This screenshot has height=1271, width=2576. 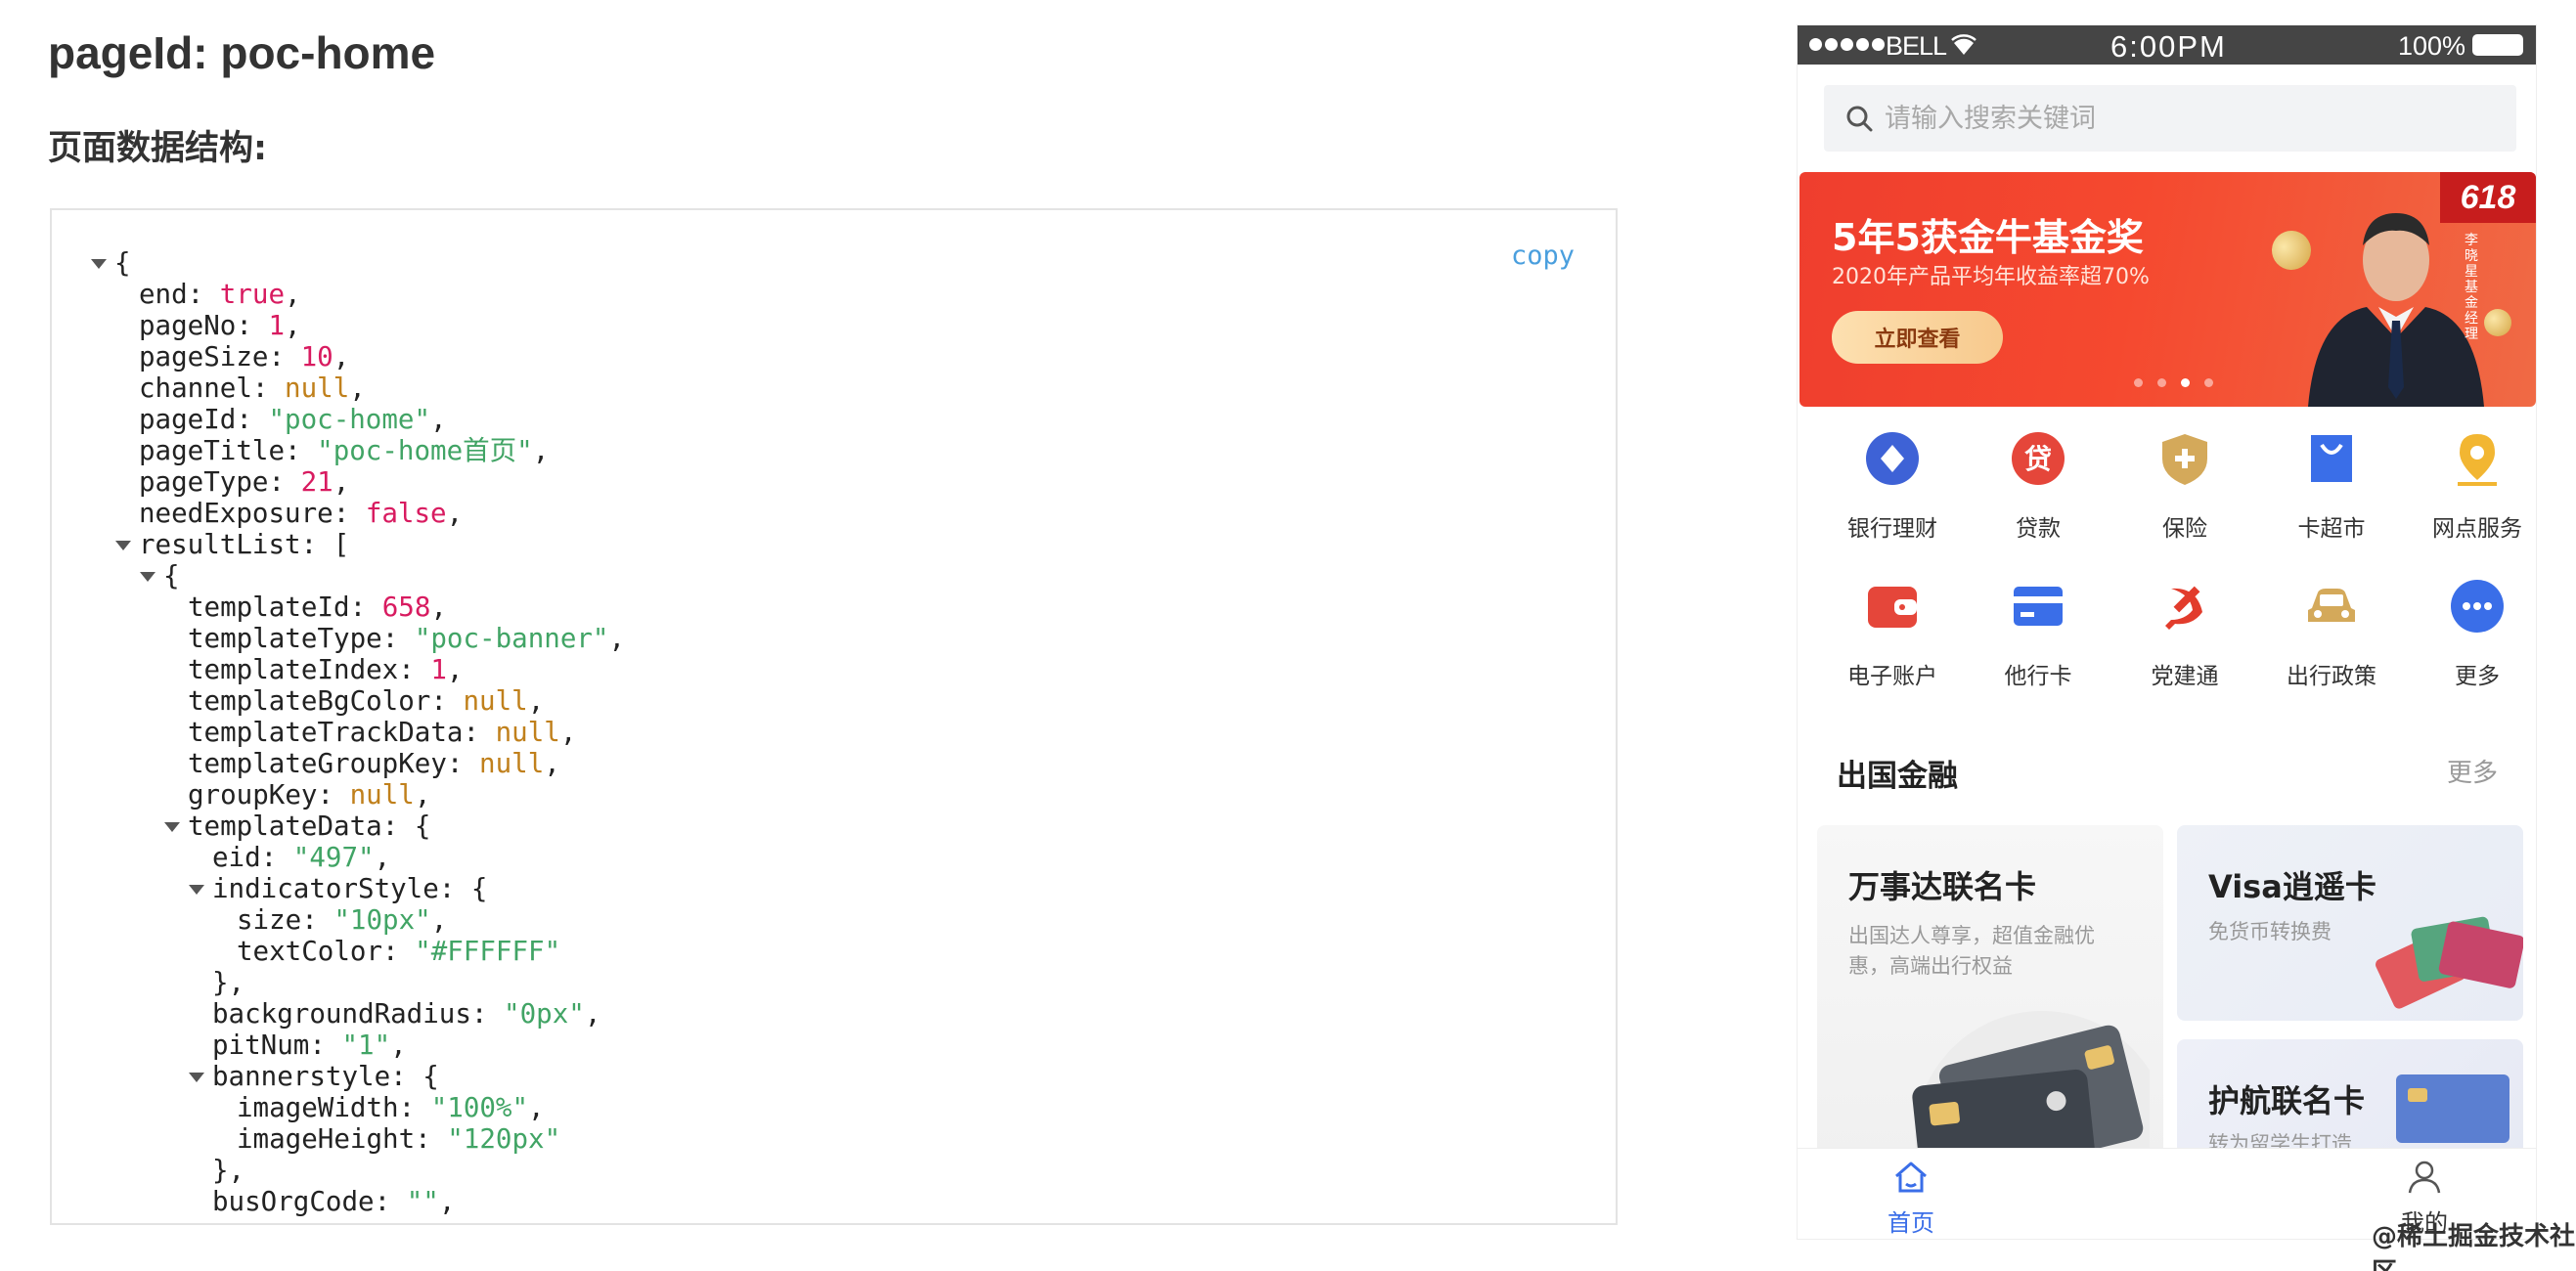 What do you see at coordinates (309, 701) in the screenshot?
I see `json-key: templateBgColor` at bounding box center [309, 701].